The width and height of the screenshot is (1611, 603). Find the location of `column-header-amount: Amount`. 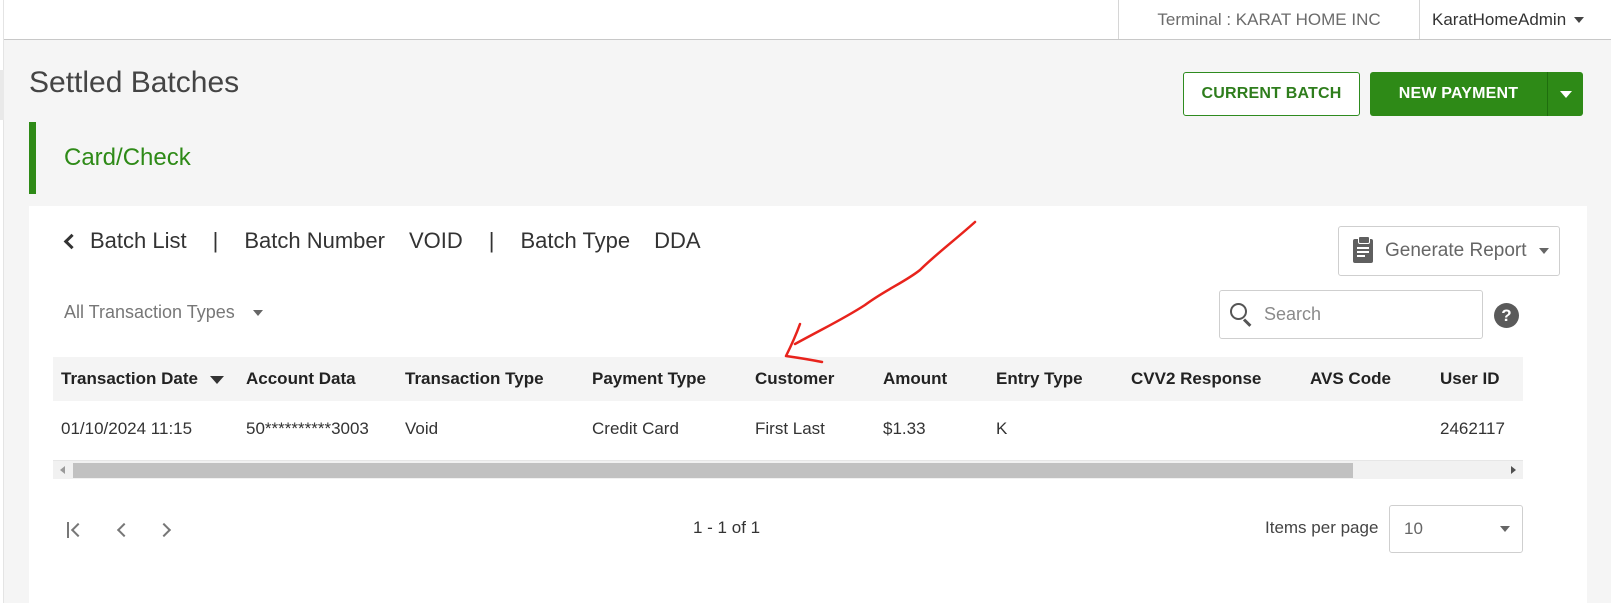

column-header-amount: Amount is located at coordinates (915, 379).